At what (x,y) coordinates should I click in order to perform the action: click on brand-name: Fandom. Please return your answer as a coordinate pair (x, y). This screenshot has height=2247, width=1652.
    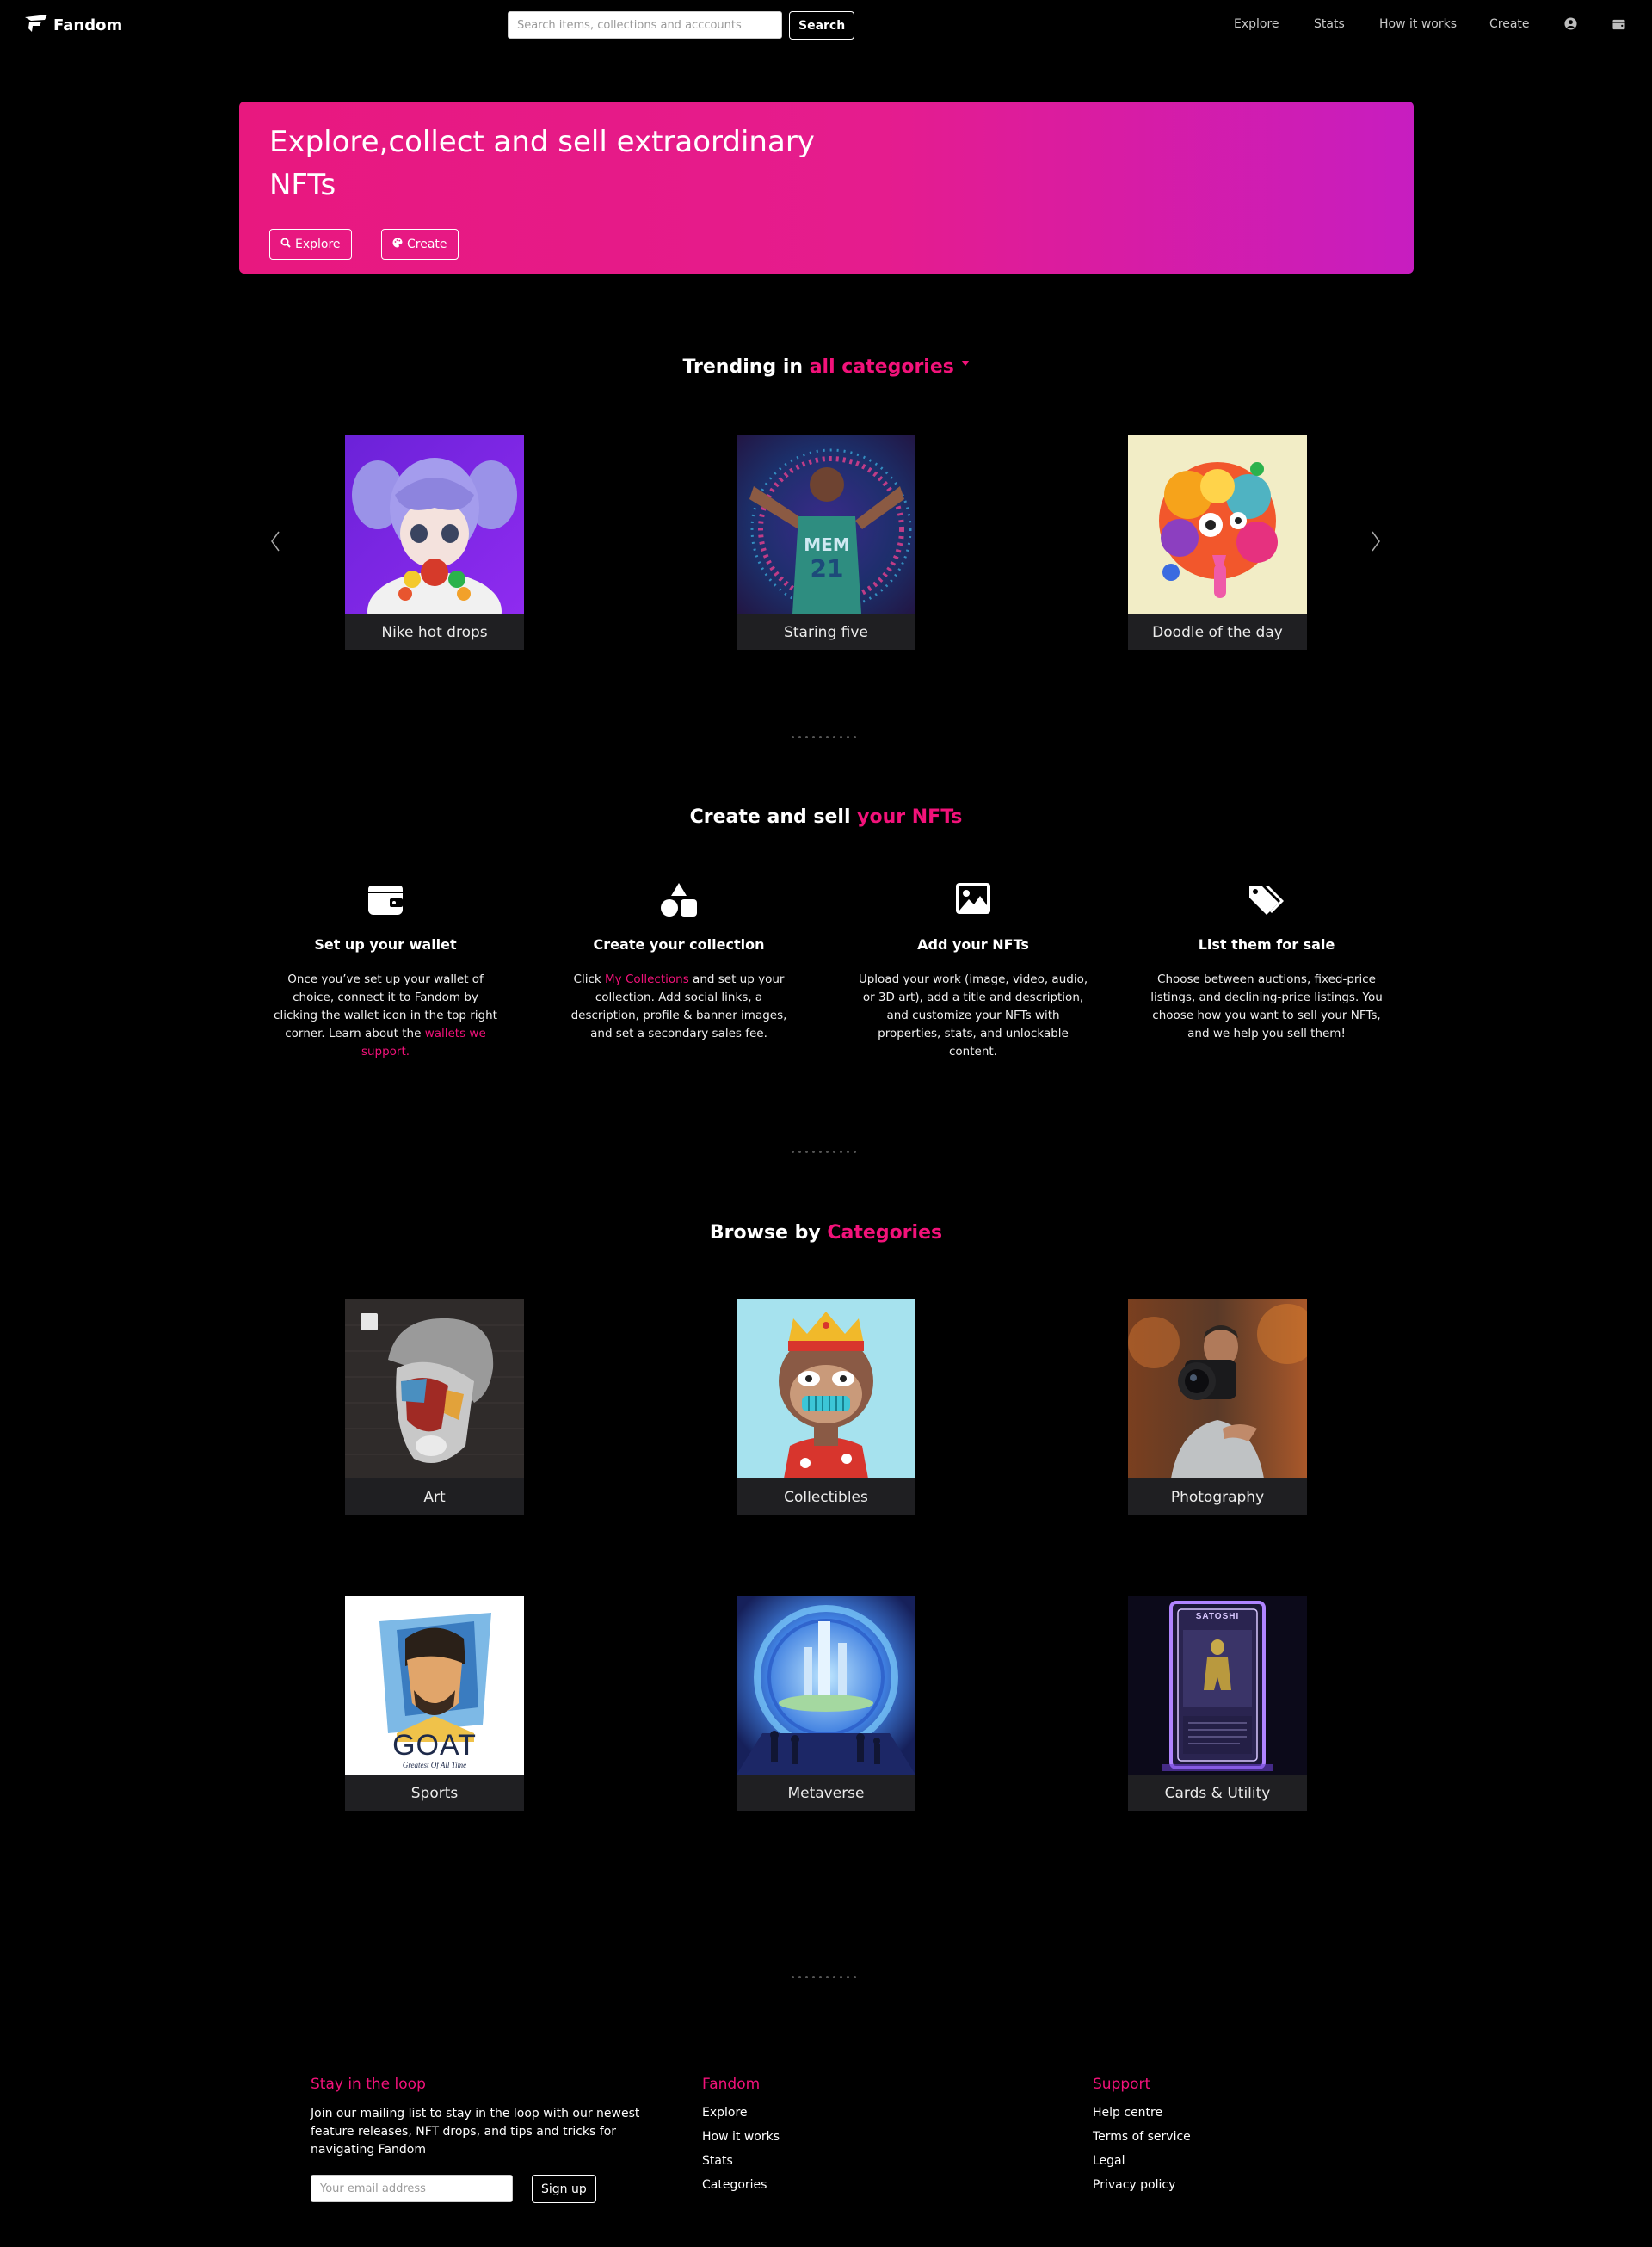
    Looking at the image, I should click on (88, 24).